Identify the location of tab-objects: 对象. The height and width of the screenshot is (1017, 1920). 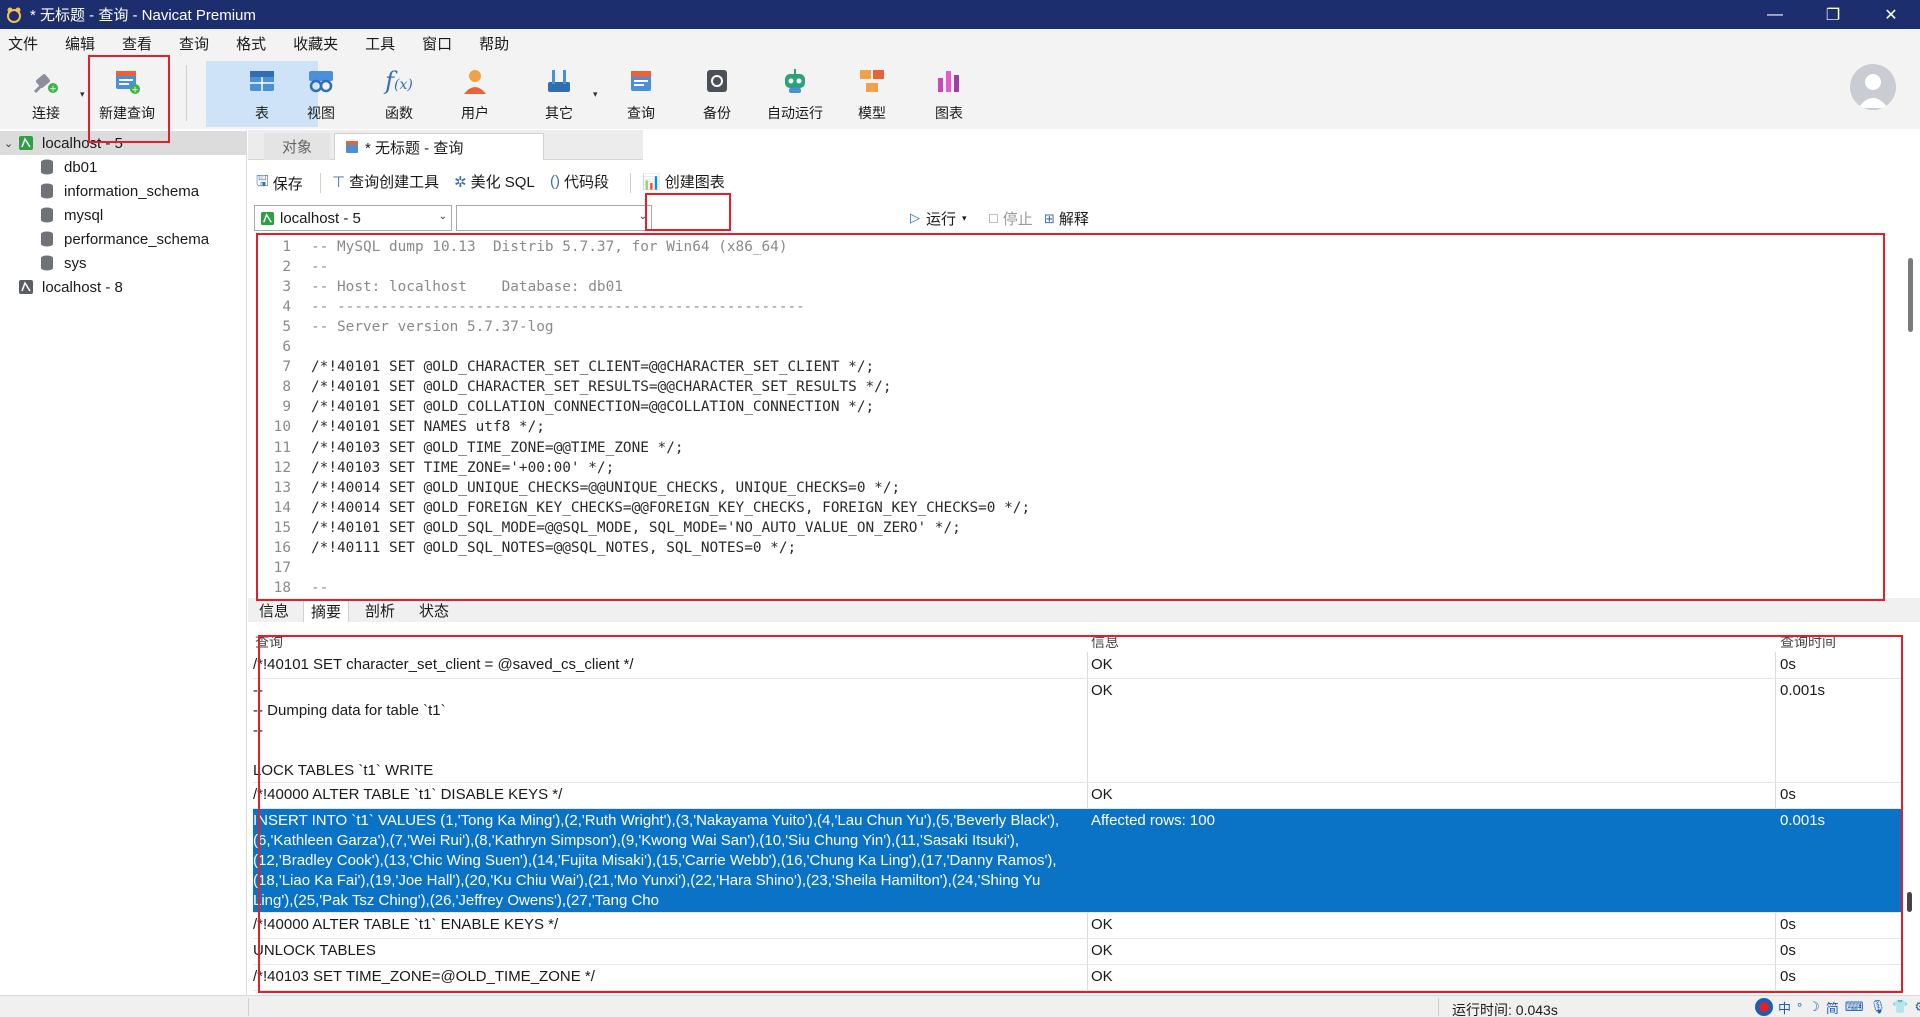
(297, 146).